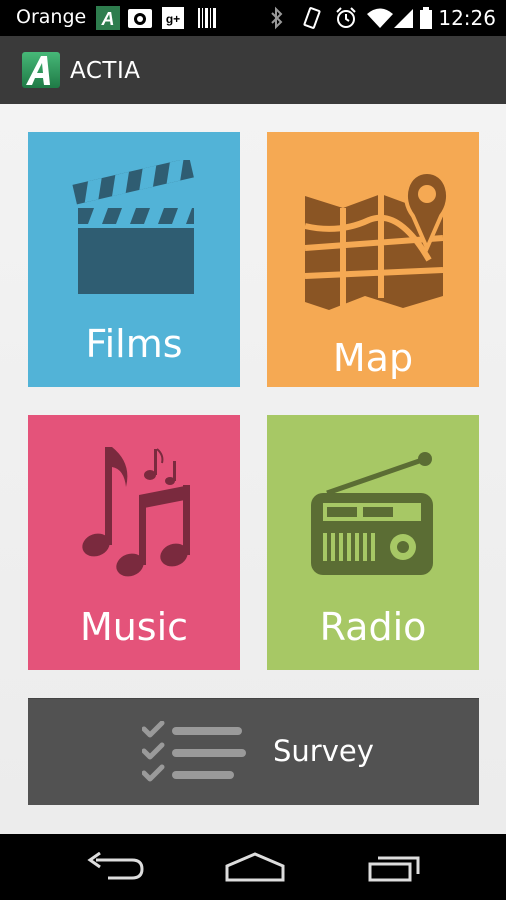 The height and width of the screenshot is (900, 506). Describe the element at coordinates (51, 17) in the screenshot. I see `carrier-name: Orange` at that location.